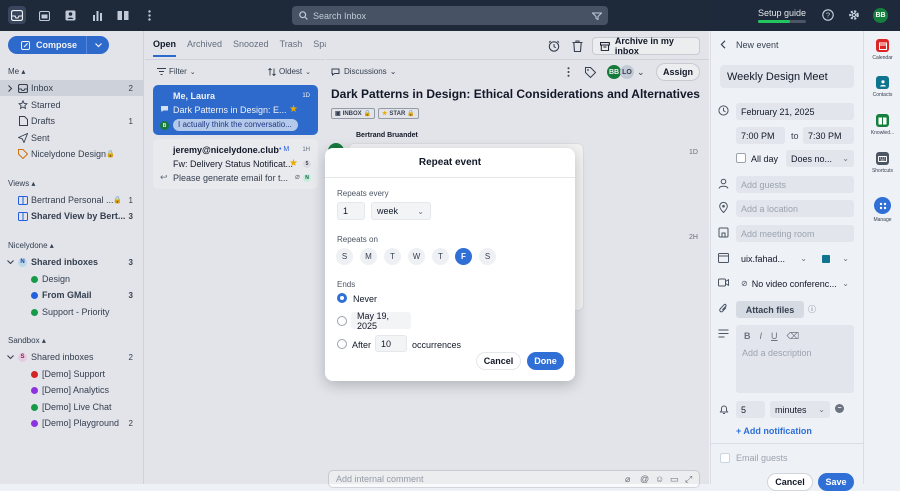 The image size is (900, 491). Describe the element at coordinates (800, 409) in the screenshot. I see `reminder-unit-select: minutes ⌄` at that location.